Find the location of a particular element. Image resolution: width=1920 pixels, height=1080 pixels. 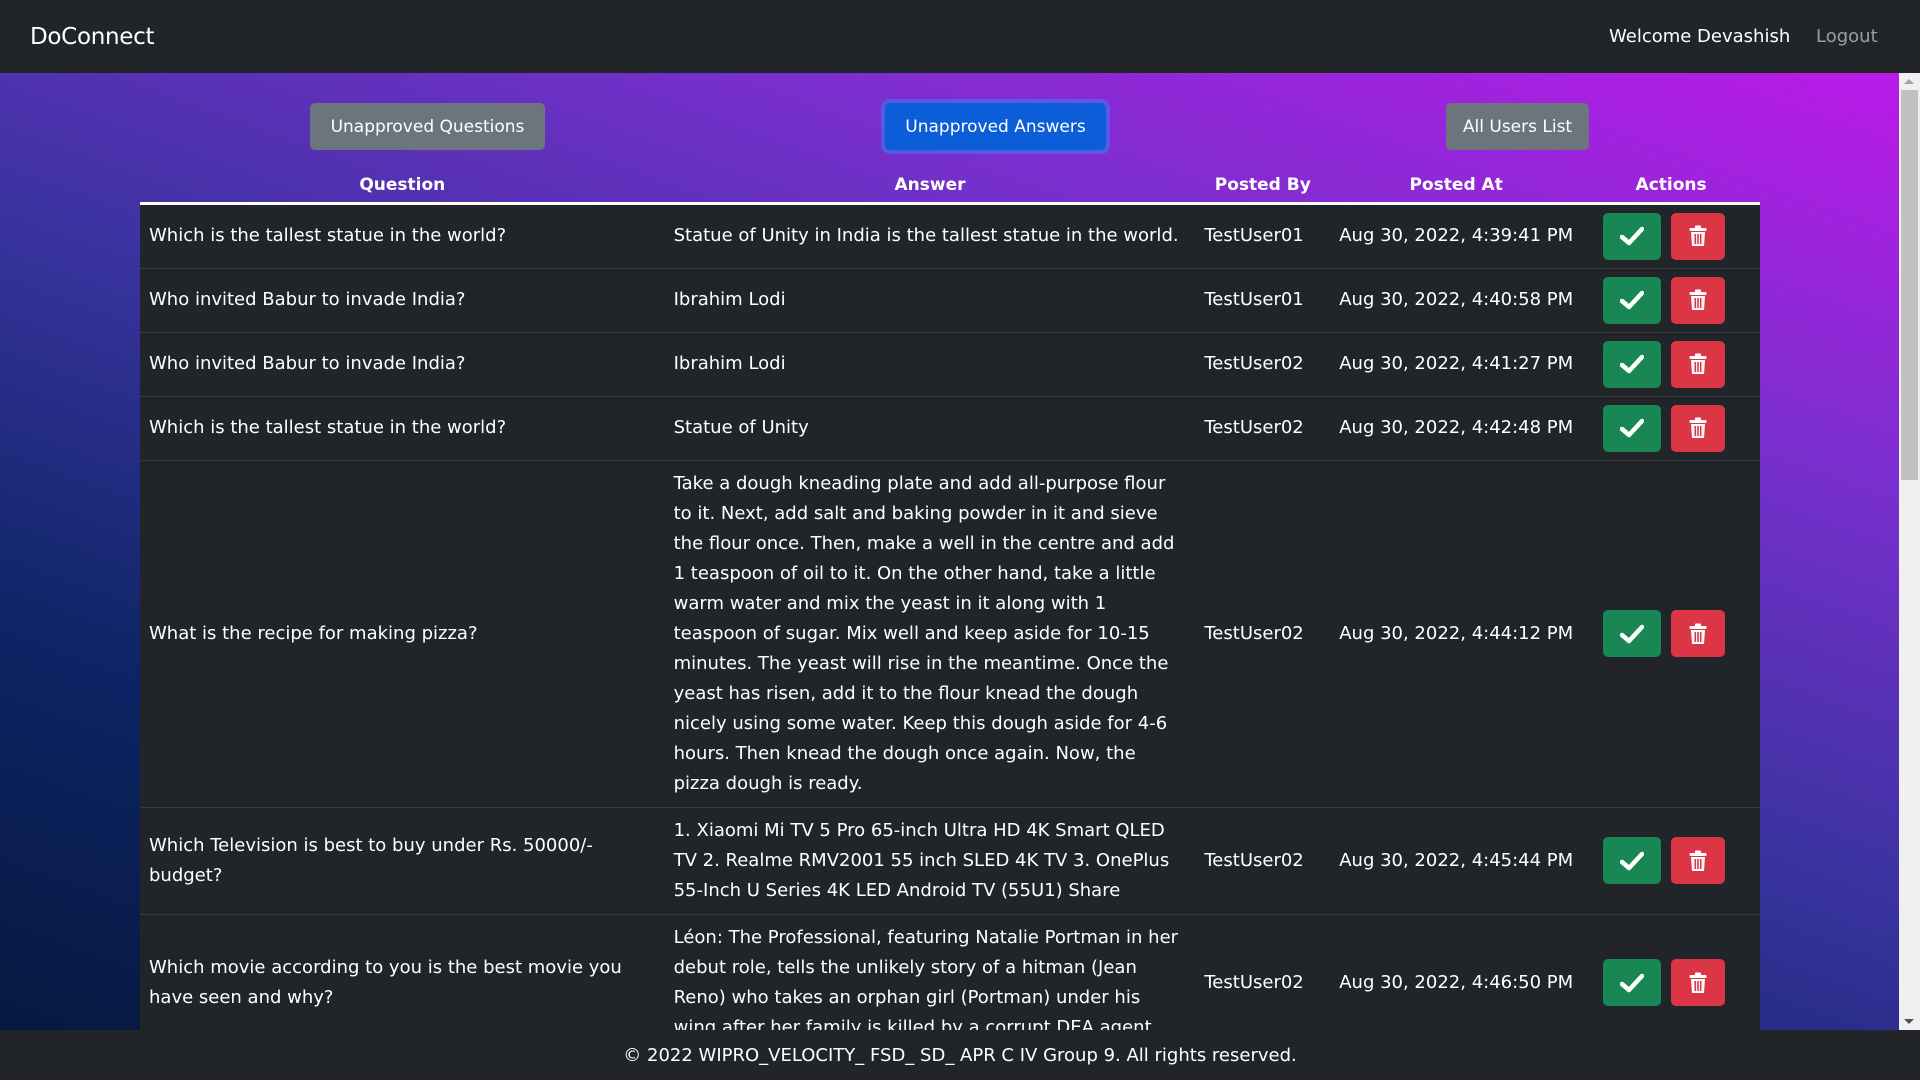

header-answer: Answer is located at coordinates (930, 186).